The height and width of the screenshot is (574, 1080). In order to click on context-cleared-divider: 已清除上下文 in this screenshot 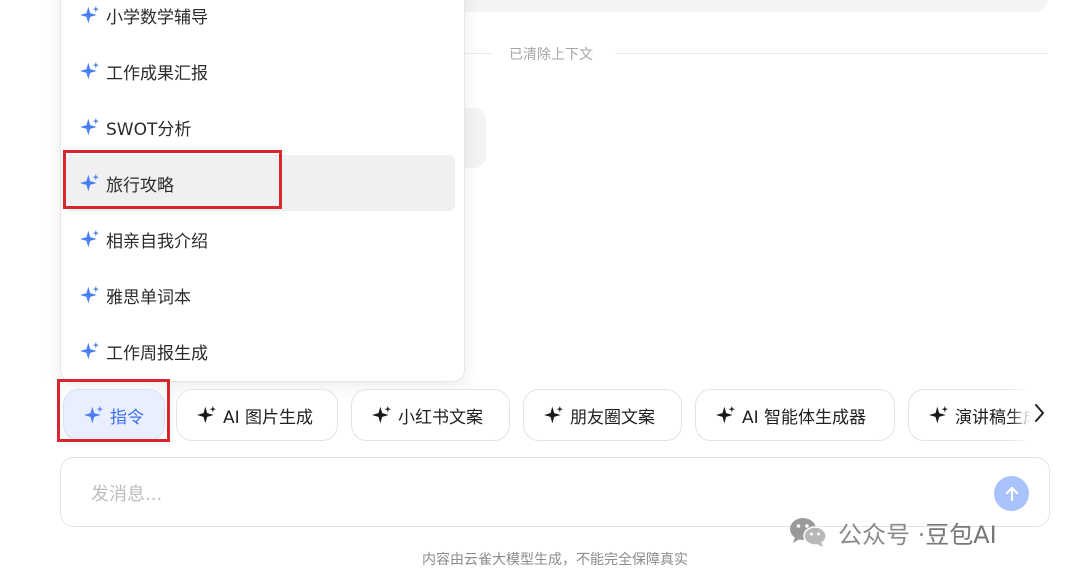, I will do `click(756, 53)`.